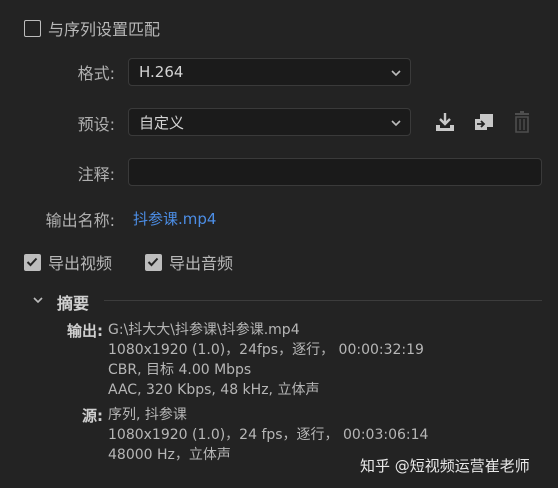 Image resolution: width=558 pixels, height=488 pixels. I want to click on format-select: H.264, so click(269, 72).